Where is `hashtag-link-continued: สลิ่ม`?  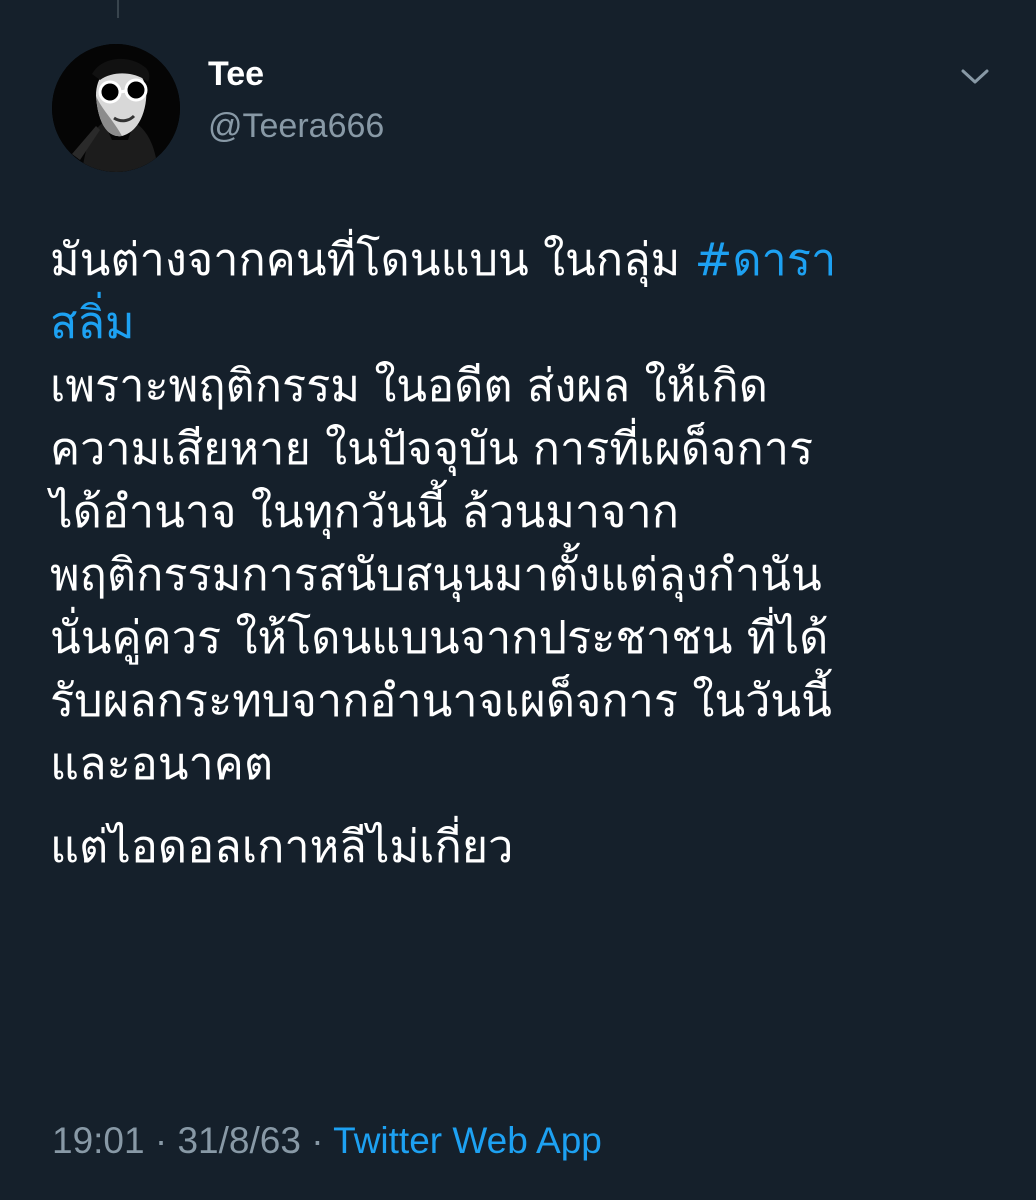 hashtag-link-continued: สลิ่ม is located at coordinates (520, 322).